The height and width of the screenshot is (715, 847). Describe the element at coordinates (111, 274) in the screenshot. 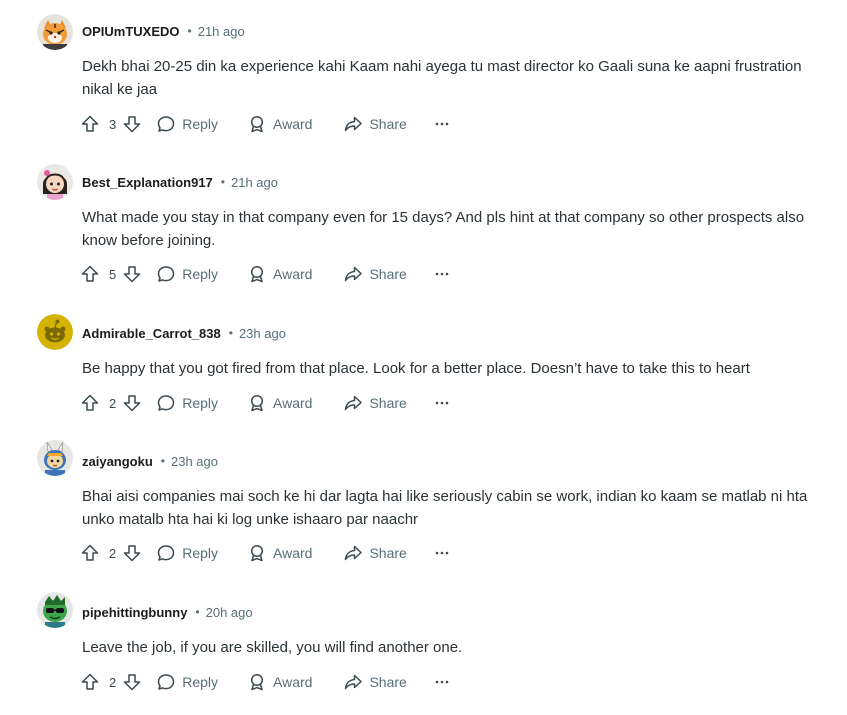

I see `vote-controls: 5` at that location.